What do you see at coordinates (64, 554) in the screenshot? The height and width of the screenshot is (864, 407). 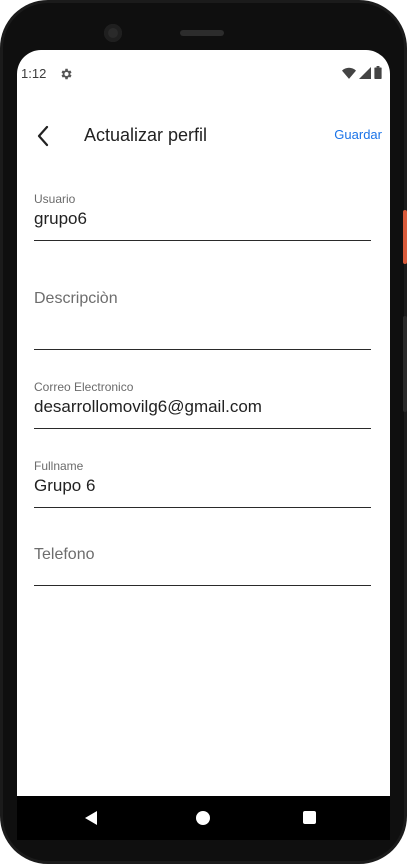 I see `telefono-placeholder: Telefono` at bounding box center [64, 554].